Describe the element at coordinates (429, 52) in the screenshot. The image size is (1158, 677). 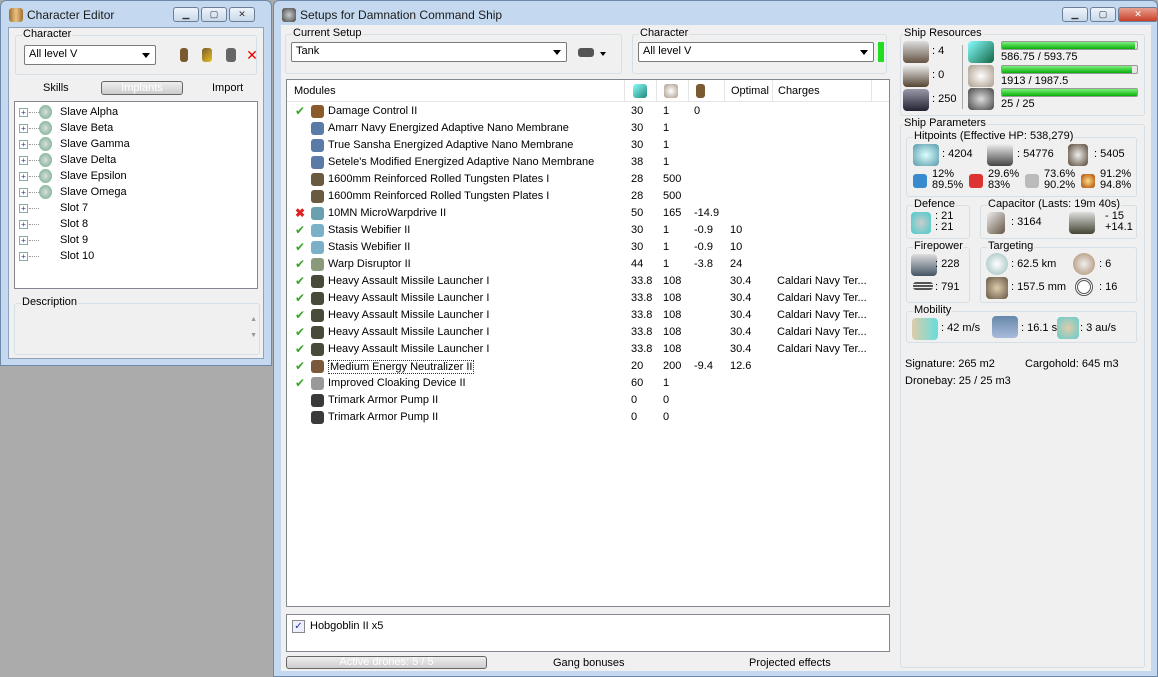
I see `current-setup-select: Tank` at that location.